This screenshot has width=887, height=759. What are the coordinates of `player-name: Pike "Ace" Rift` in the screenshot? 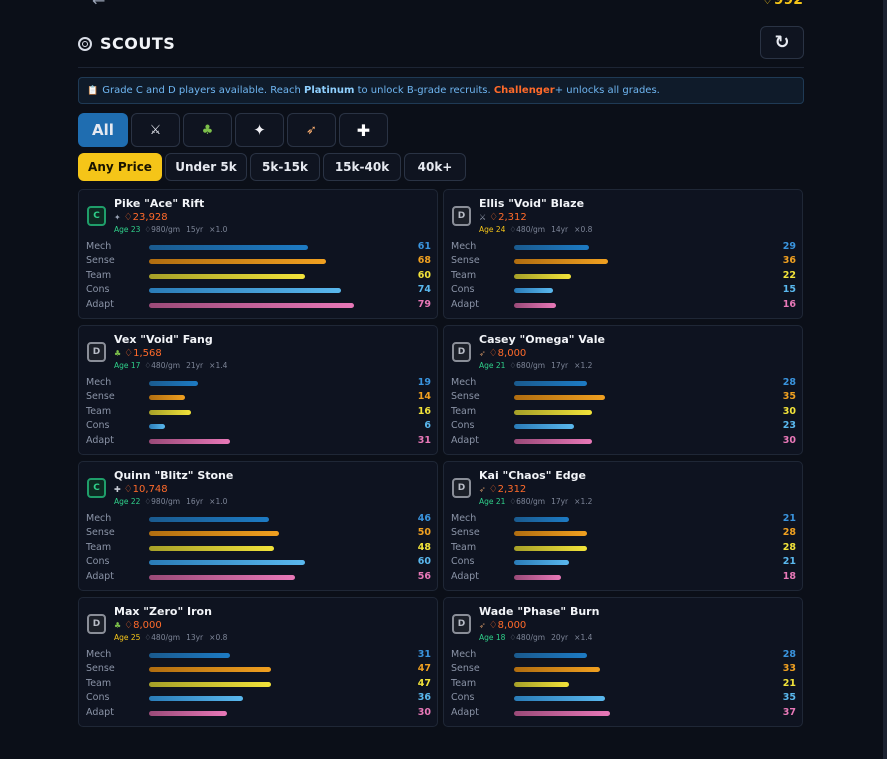 It's located at (159, 203).